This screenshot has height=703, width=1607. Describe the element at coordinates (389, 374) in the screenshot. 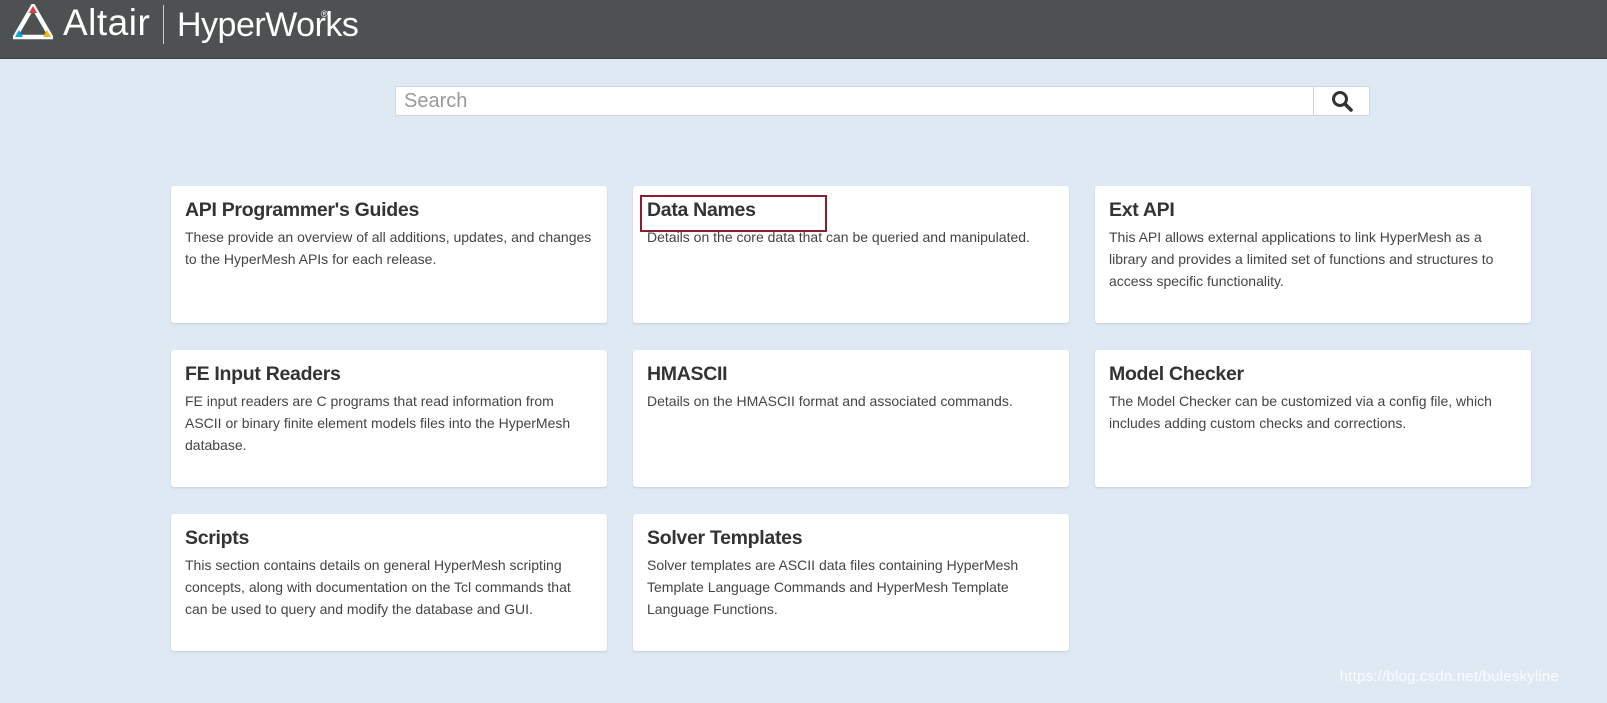

I see `card-title: FE Input Readers` at that location.